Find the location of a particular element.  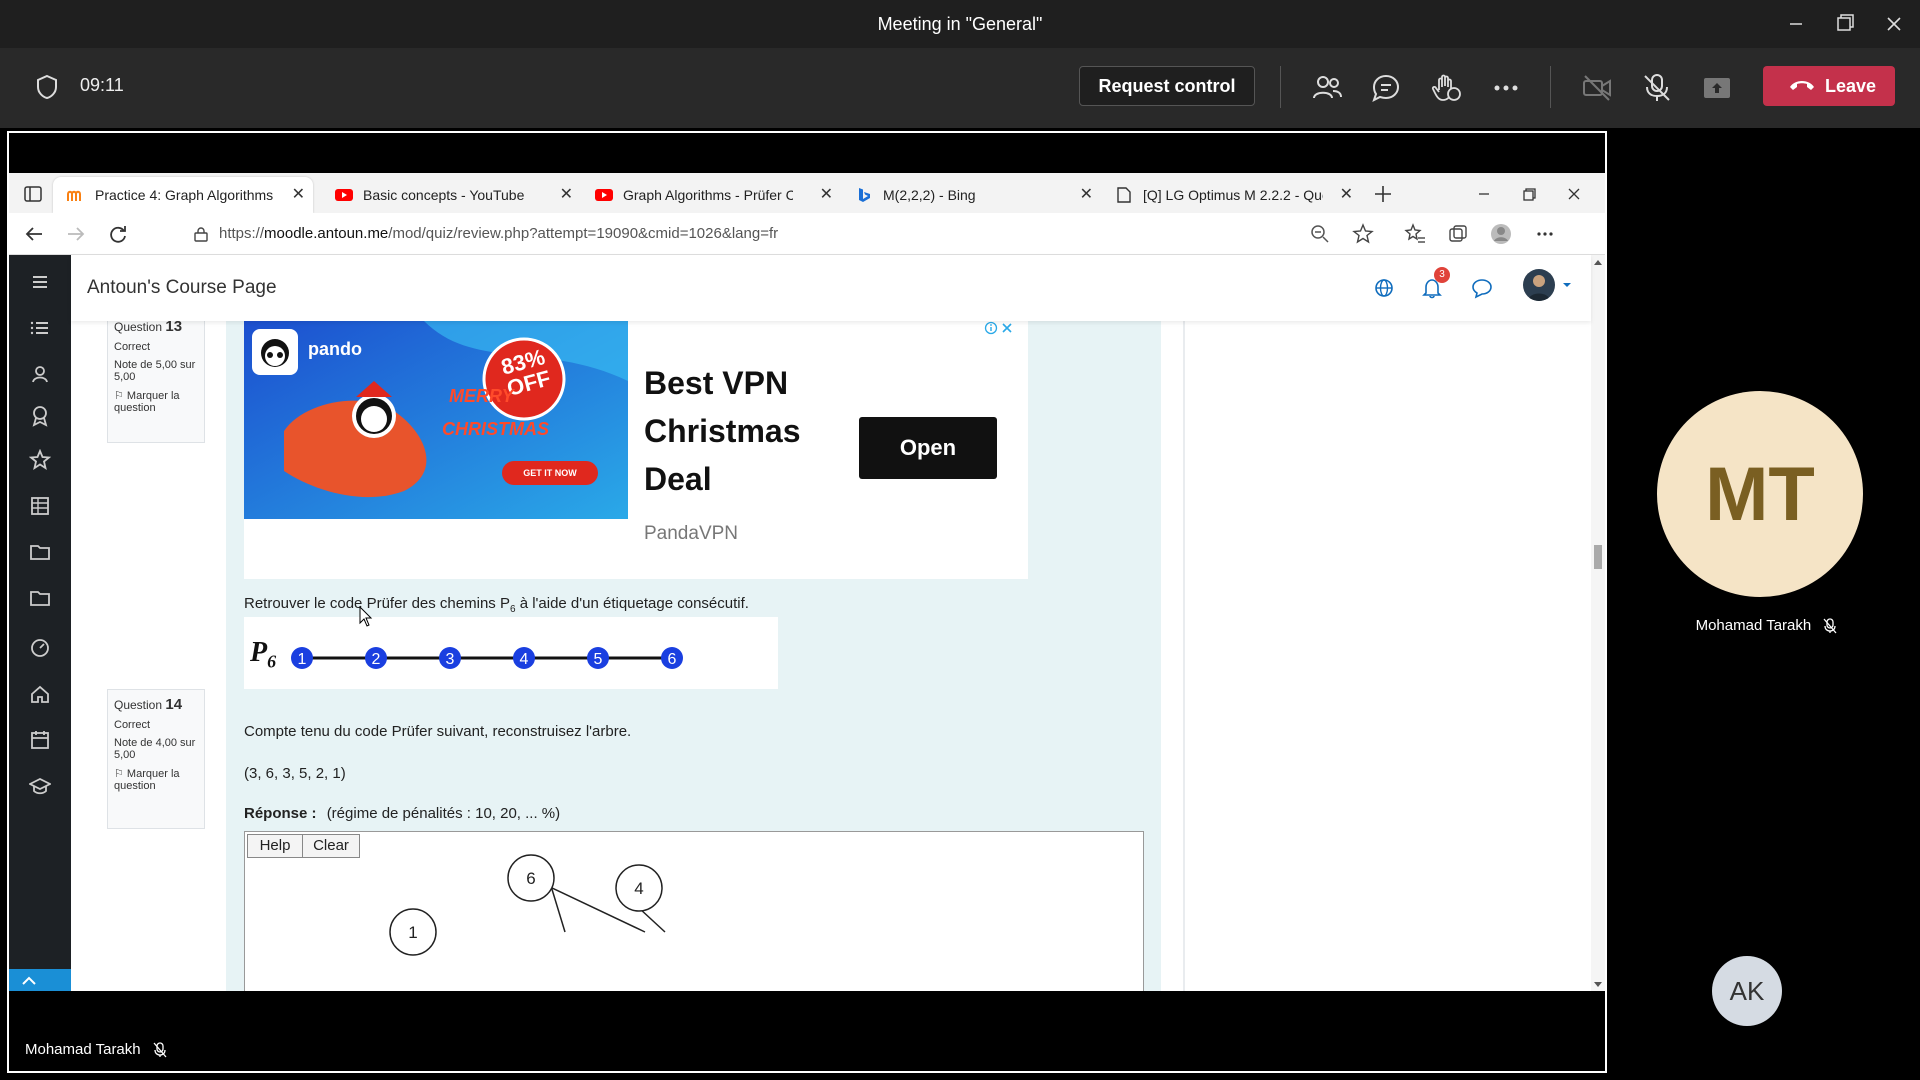

tab-graph-algorithms: Graph Algorithms - Prüfer Co ✕ is located at coordinates (711, 195).